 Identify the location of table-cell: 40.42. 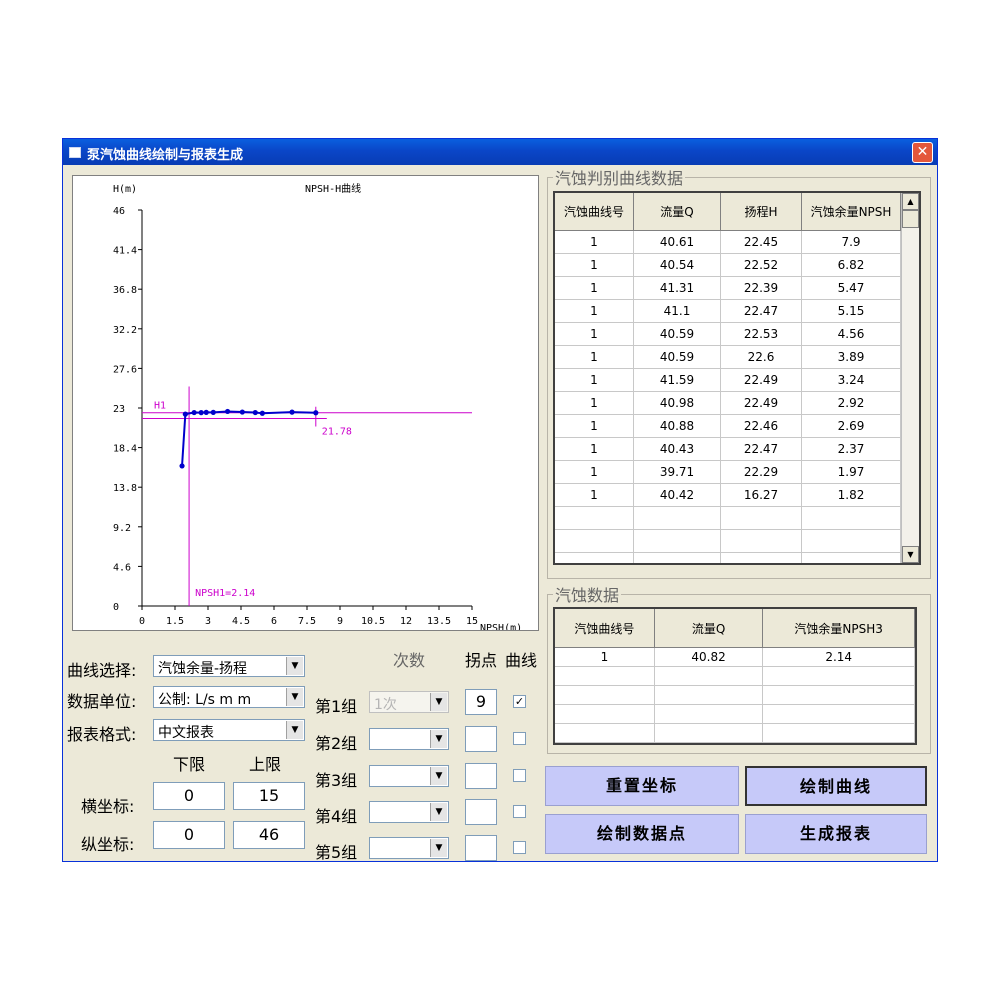
(677, 495).